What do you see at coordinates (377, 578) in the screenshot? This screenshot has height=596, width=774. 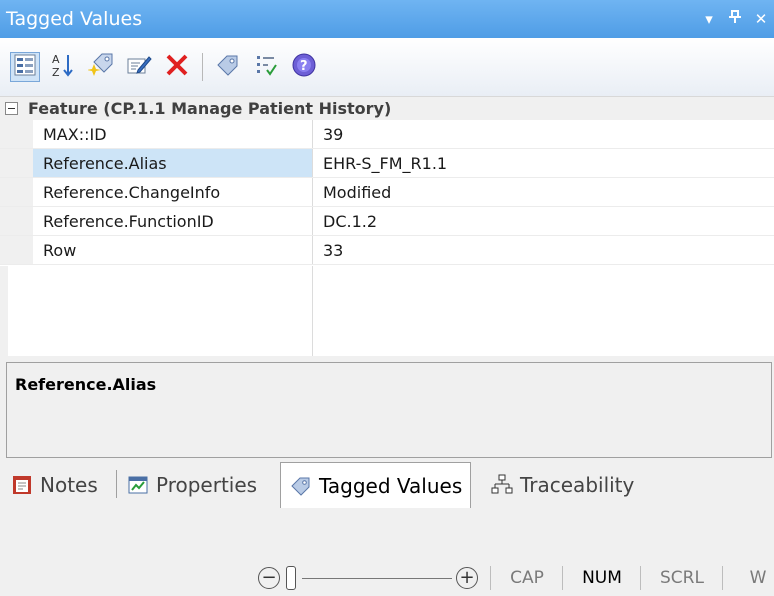 I see `zoom-slider-track` at bounding box center [377, 578].